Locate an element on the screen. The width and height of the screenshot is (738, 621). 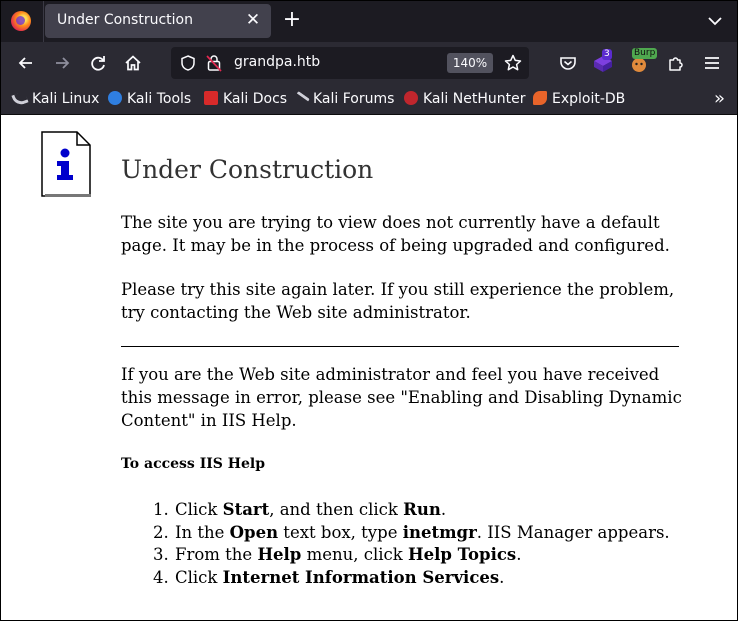
info-icon is located at coordinates (66, 164).